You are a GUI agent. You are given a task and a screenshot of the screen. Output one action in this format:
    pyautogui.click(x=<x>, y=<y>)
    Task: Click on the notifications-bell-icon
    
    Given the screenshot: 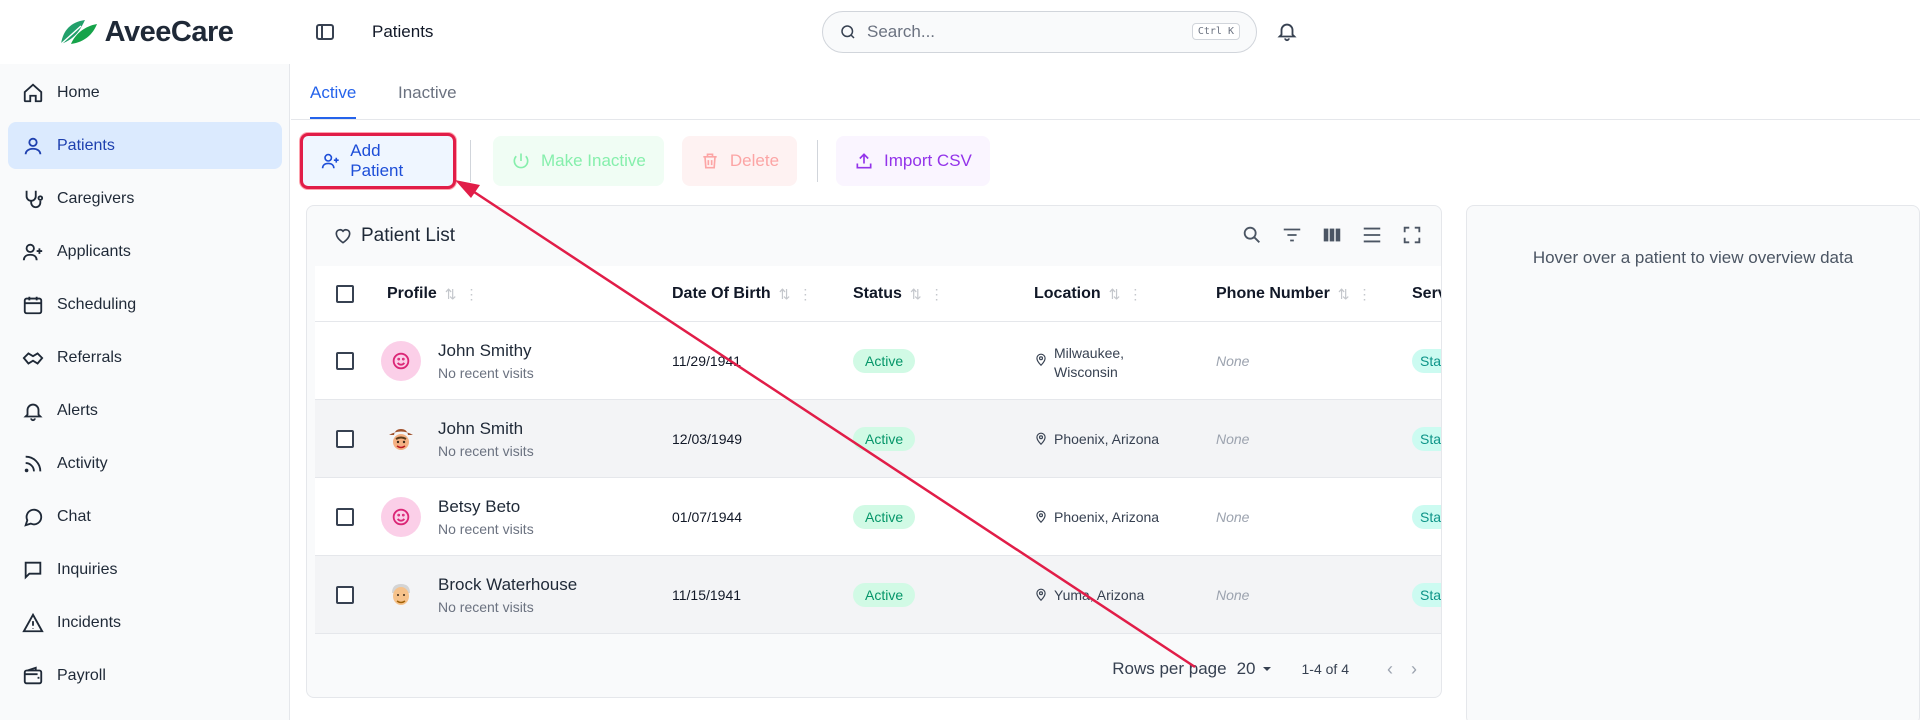 What is the action you would take?
    pyautogui.click(x=1287, y=31)
    